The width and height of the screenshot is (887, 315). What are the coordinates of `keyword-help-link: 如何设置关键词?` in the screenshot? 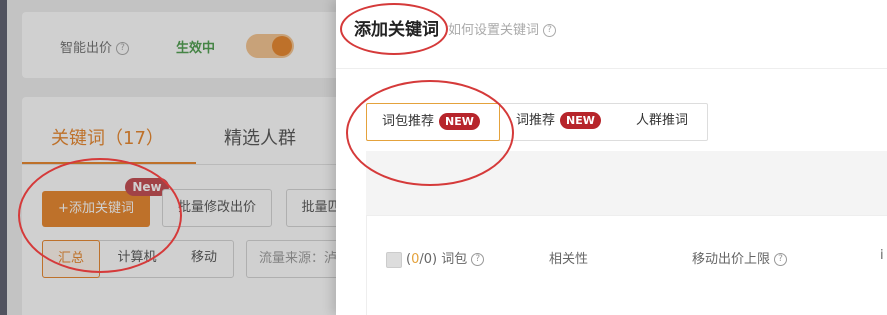 It's located at (502, 28).